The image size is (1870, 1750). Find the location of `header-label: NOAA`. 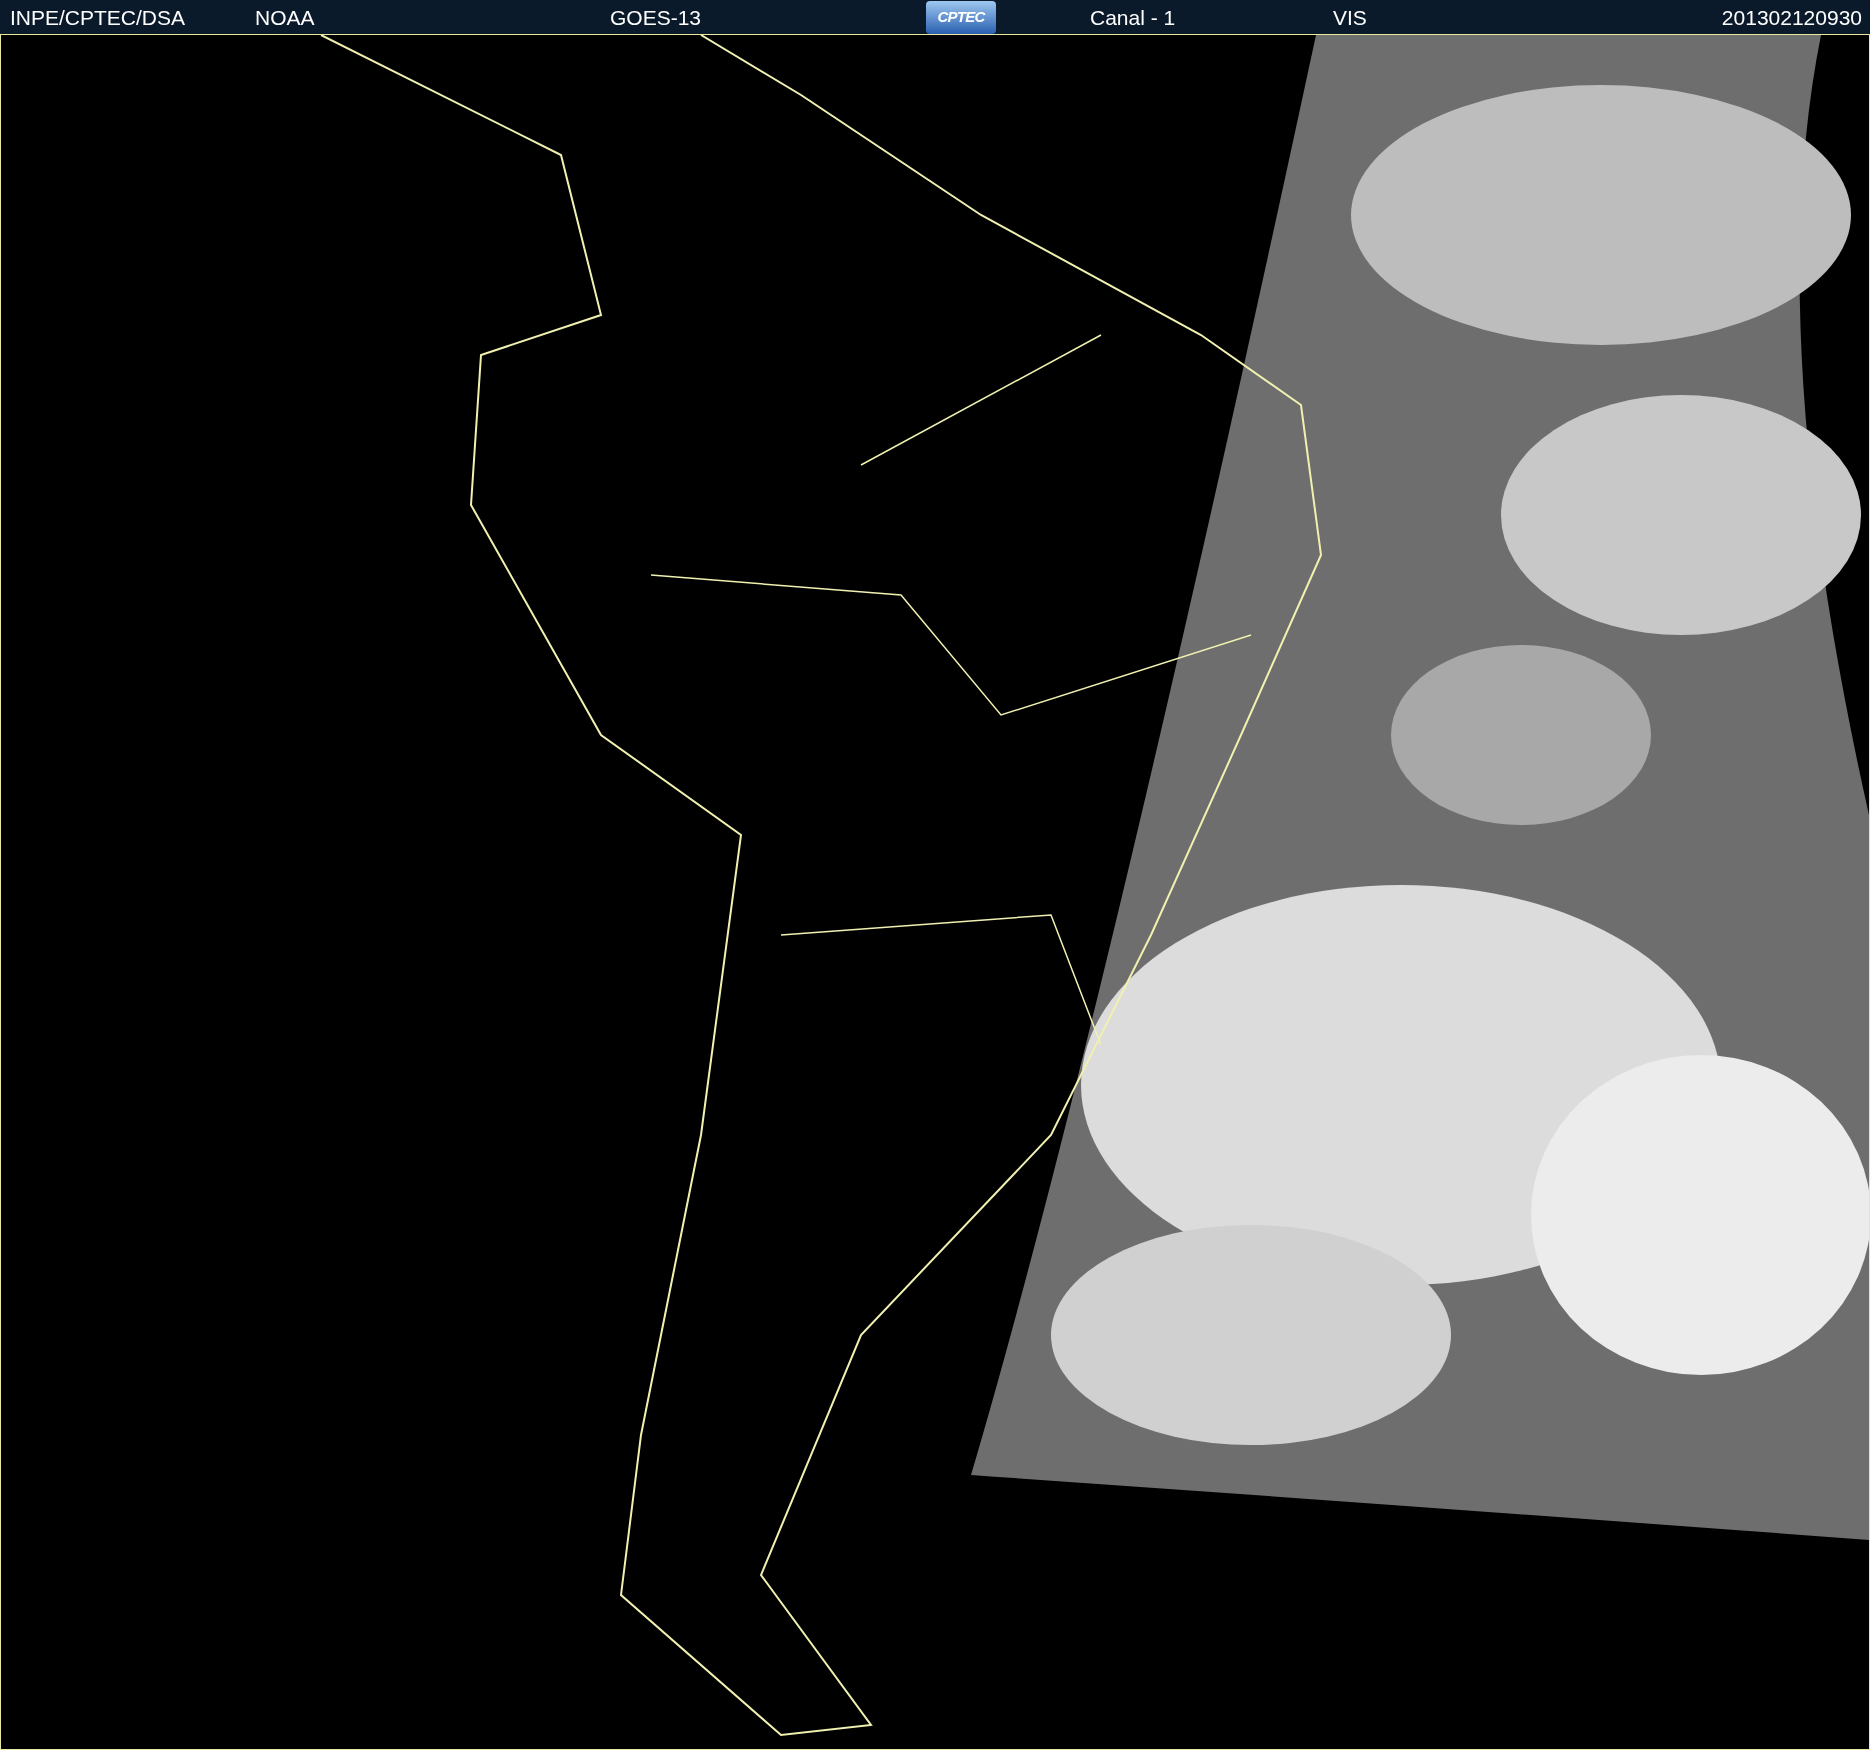

header-label: NOAA is located at coordinates (285, 17).